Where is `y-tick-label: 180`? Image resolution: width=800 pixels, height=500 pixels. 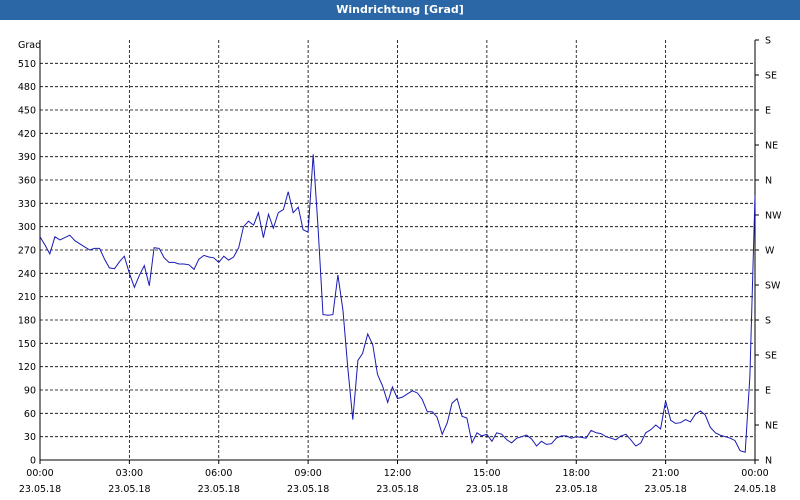
y-tick-label: 180 is located at coordinates (27, 321).